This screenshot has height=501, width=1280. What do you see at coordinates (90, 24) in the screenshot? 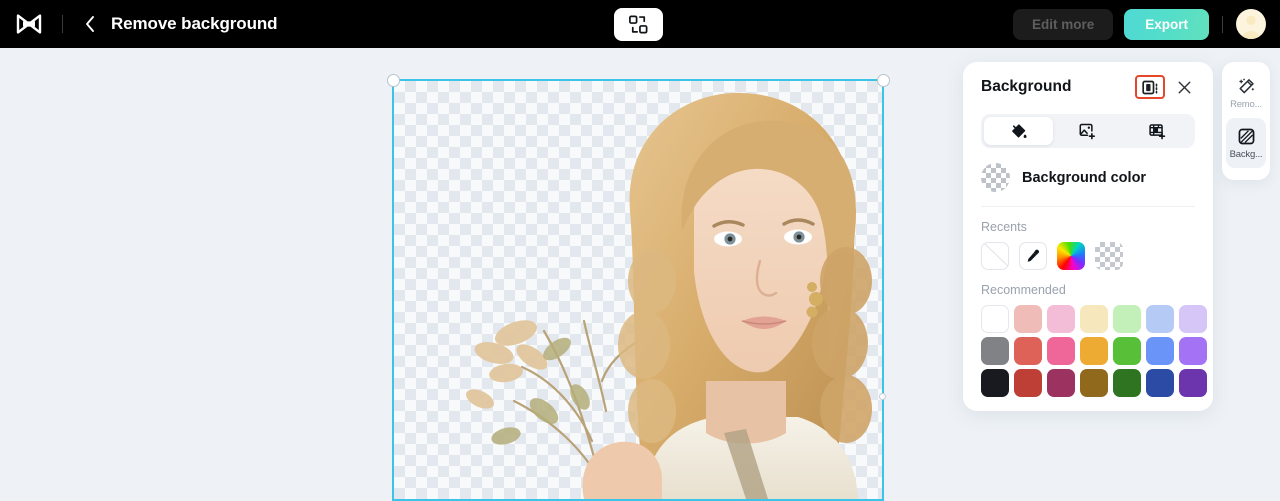
I see `back-button` at bounding box center [90, 24].